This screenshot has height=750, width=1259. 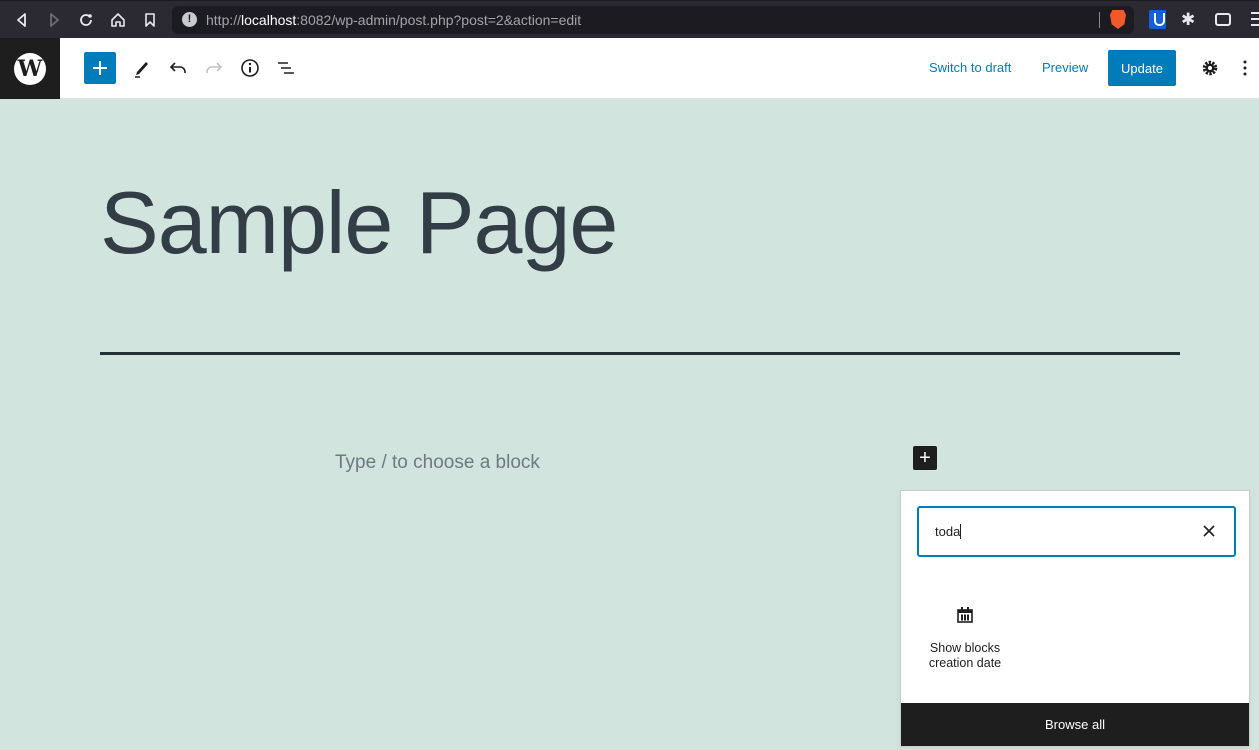 I want to click on text-caret, so click(x=961, y=531).